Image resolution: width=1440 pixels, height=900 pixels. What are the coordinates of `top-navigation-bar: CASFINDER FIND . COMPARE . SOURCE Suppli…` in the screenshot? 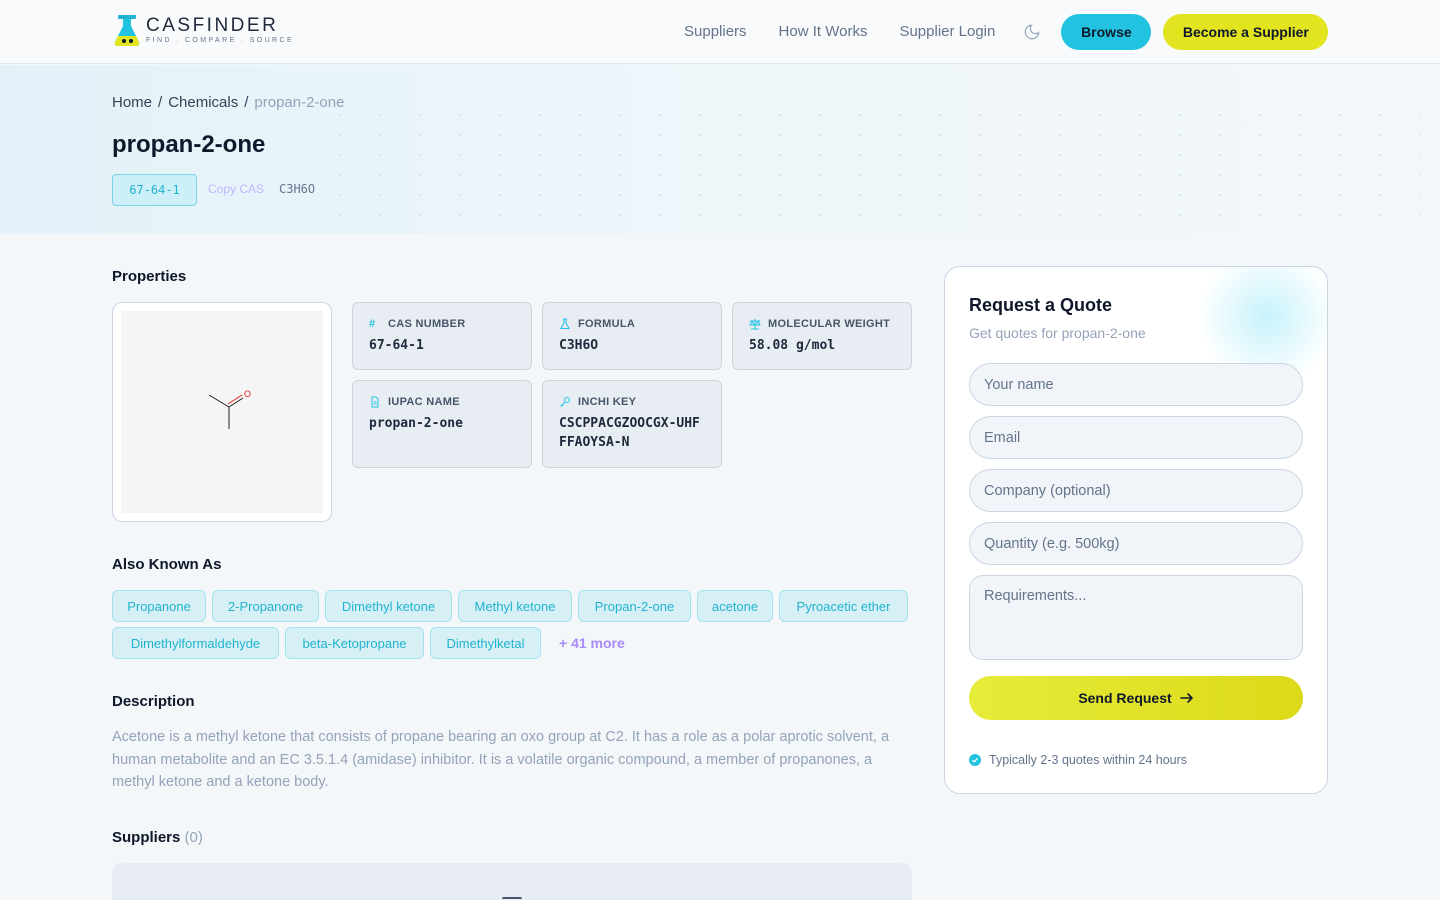 It's located at (720, 32).